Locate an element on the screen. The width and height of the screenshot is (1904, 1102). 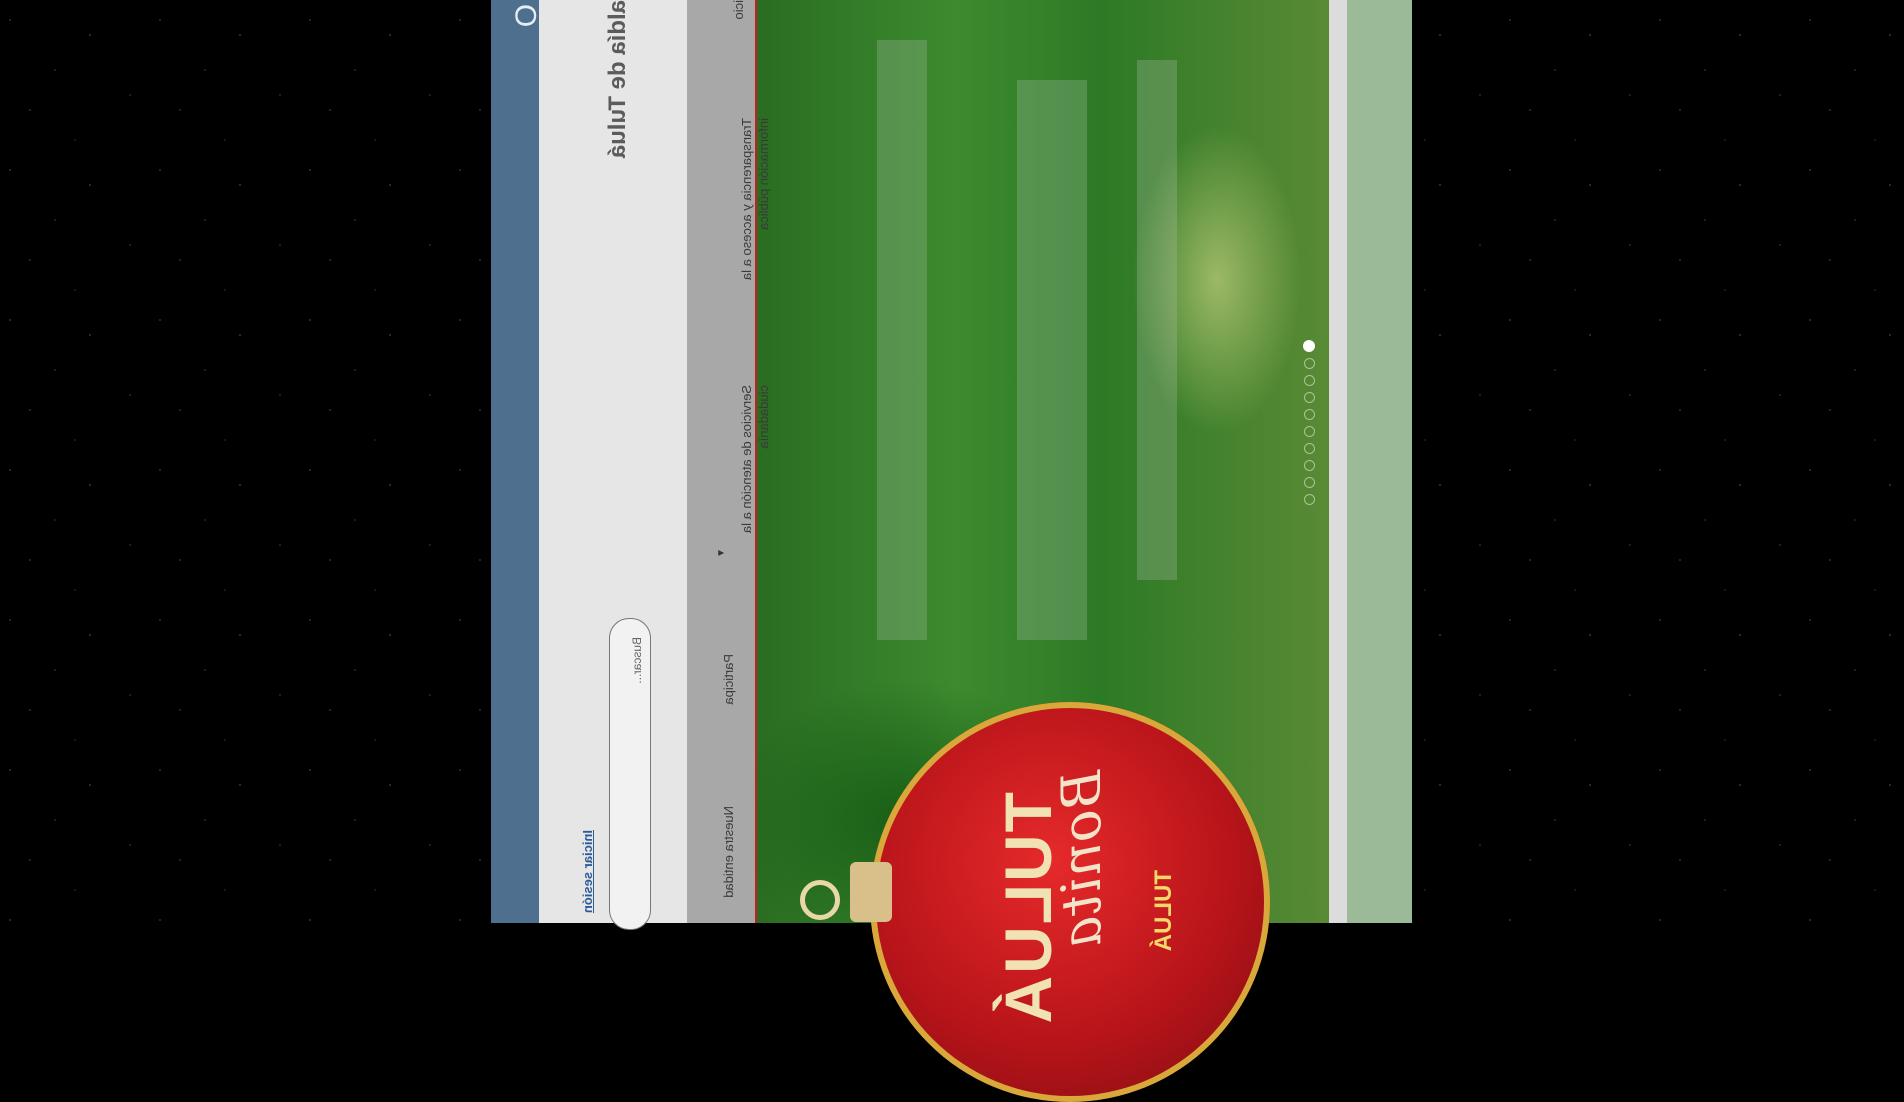
nav-item-servicios: Servicios de atención a la ciudadanía is located at coordinates (755, 465).